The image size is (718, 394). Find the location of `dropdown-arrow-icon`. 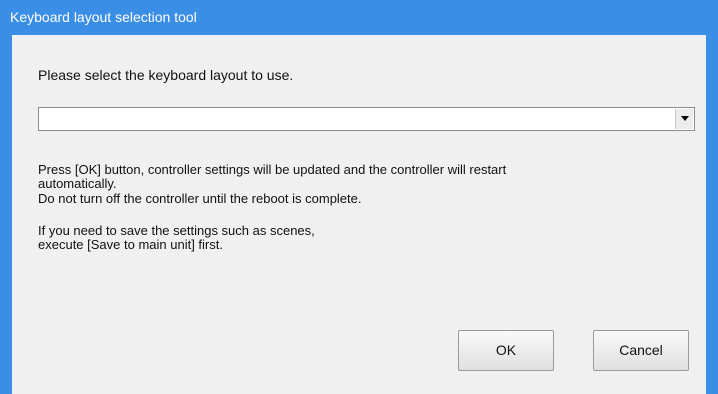

dropdown-arrow-icon is located at coordinates (685, 118).